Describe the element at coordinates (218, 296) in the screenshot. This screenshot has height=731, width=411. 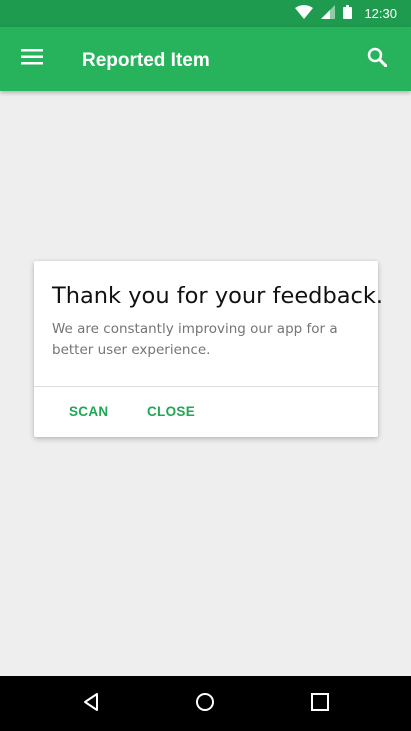
I see `dialog-title: Thank you for your feedback.` at that location.